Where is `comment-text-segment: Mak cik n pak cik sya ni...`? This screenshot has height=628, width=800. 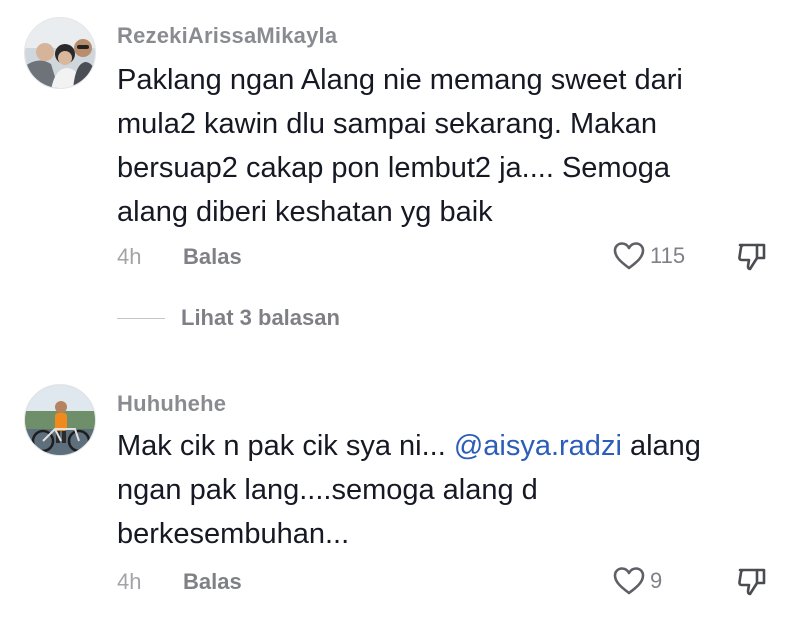 comment-text-segment: Mak cik n pak cik sya ni... is located at coordinates (285, 446).